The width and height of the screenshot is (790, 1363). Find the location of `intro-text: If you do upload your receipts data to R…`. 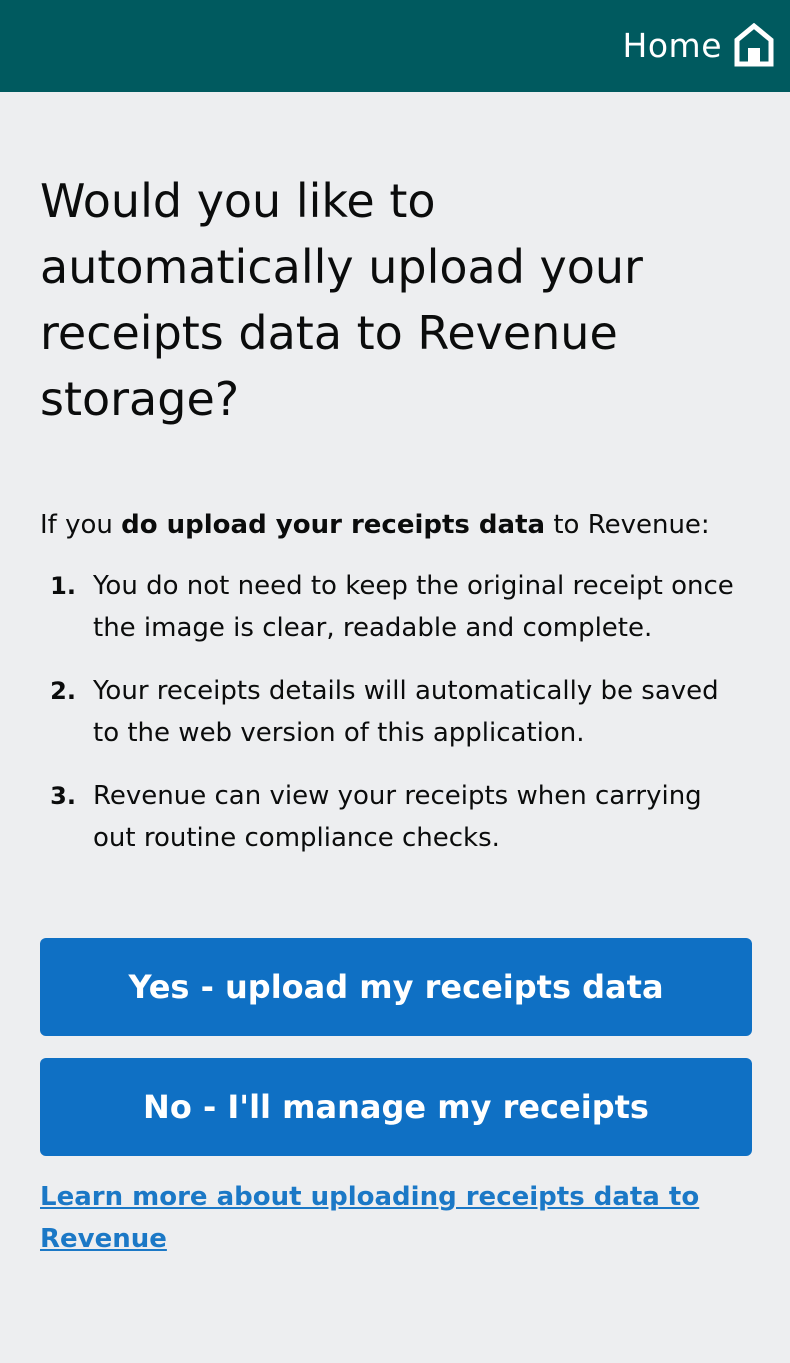

intro-text: If you do upload your receipts data to R… is located at coordinates (396, 525).